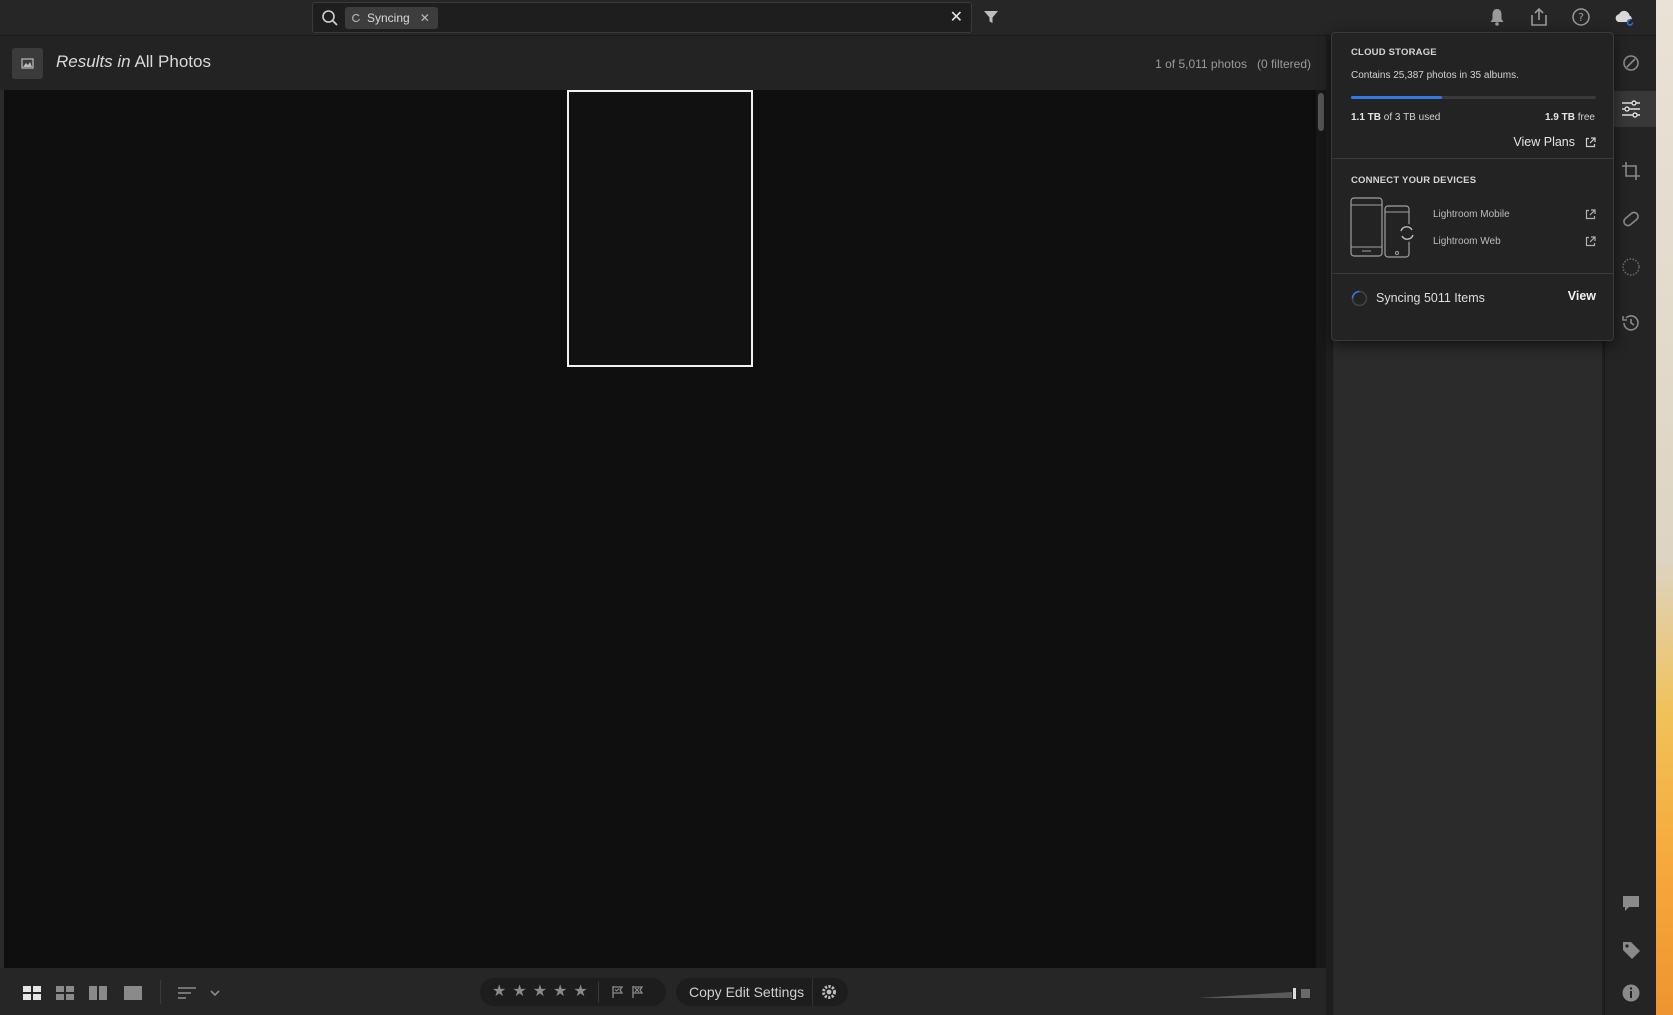 The height and width of the screenshot is (1015, 1673). I want to click on devices-sync-icon, so click(1383, 227).